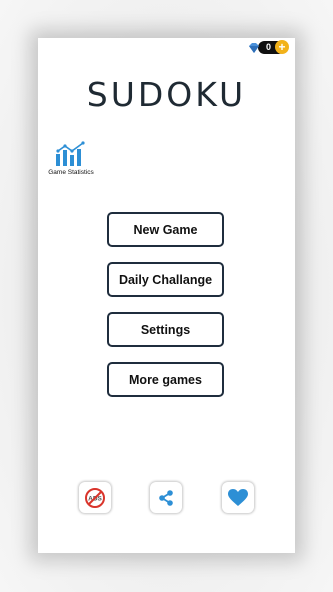 This screenshot has height=592, width=333. I want to click on game-statistics-button: Game Statistics, so click(71, 158).